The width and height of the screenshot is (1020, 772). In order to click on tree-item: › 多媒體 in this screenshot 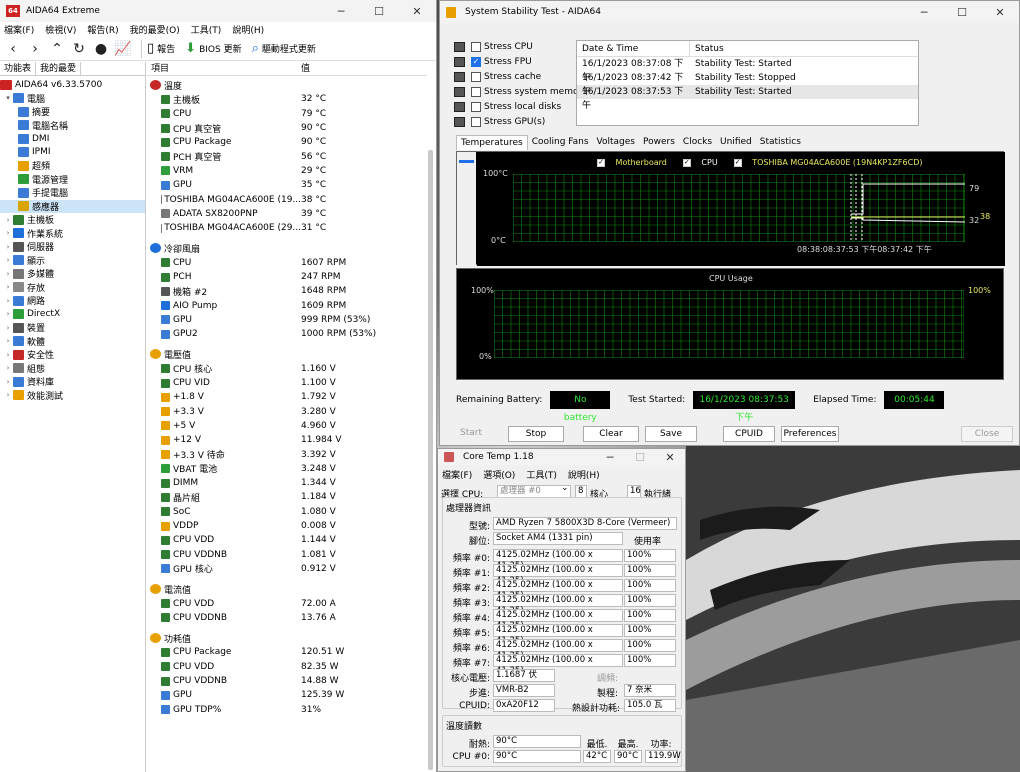, I will do `click(72, 274)`.